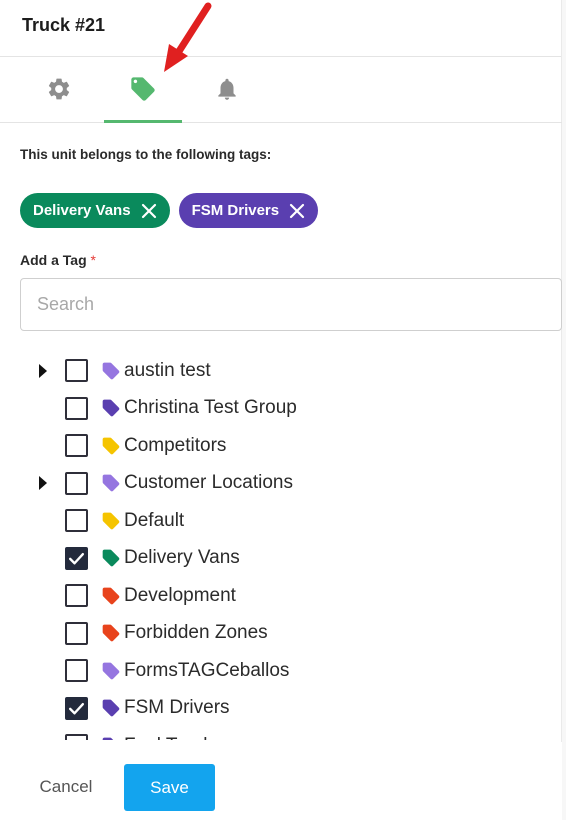  What do you see at coordinates (154, 520) in the screenshot?
I see `tag-tree-label: Default` at bounding box center [154, 520].